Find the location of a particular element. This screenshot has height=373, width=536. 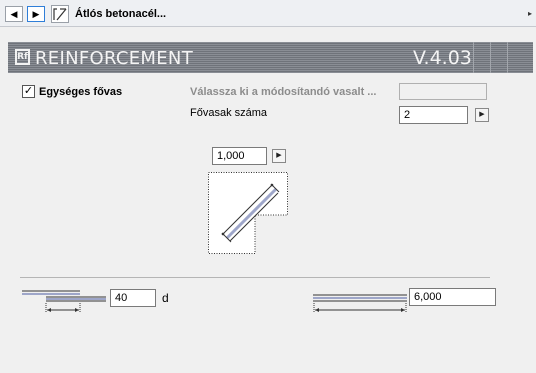

plugin-header: Rf REINFORCEMENT V.4.03 is located at coordinates (270, 57).